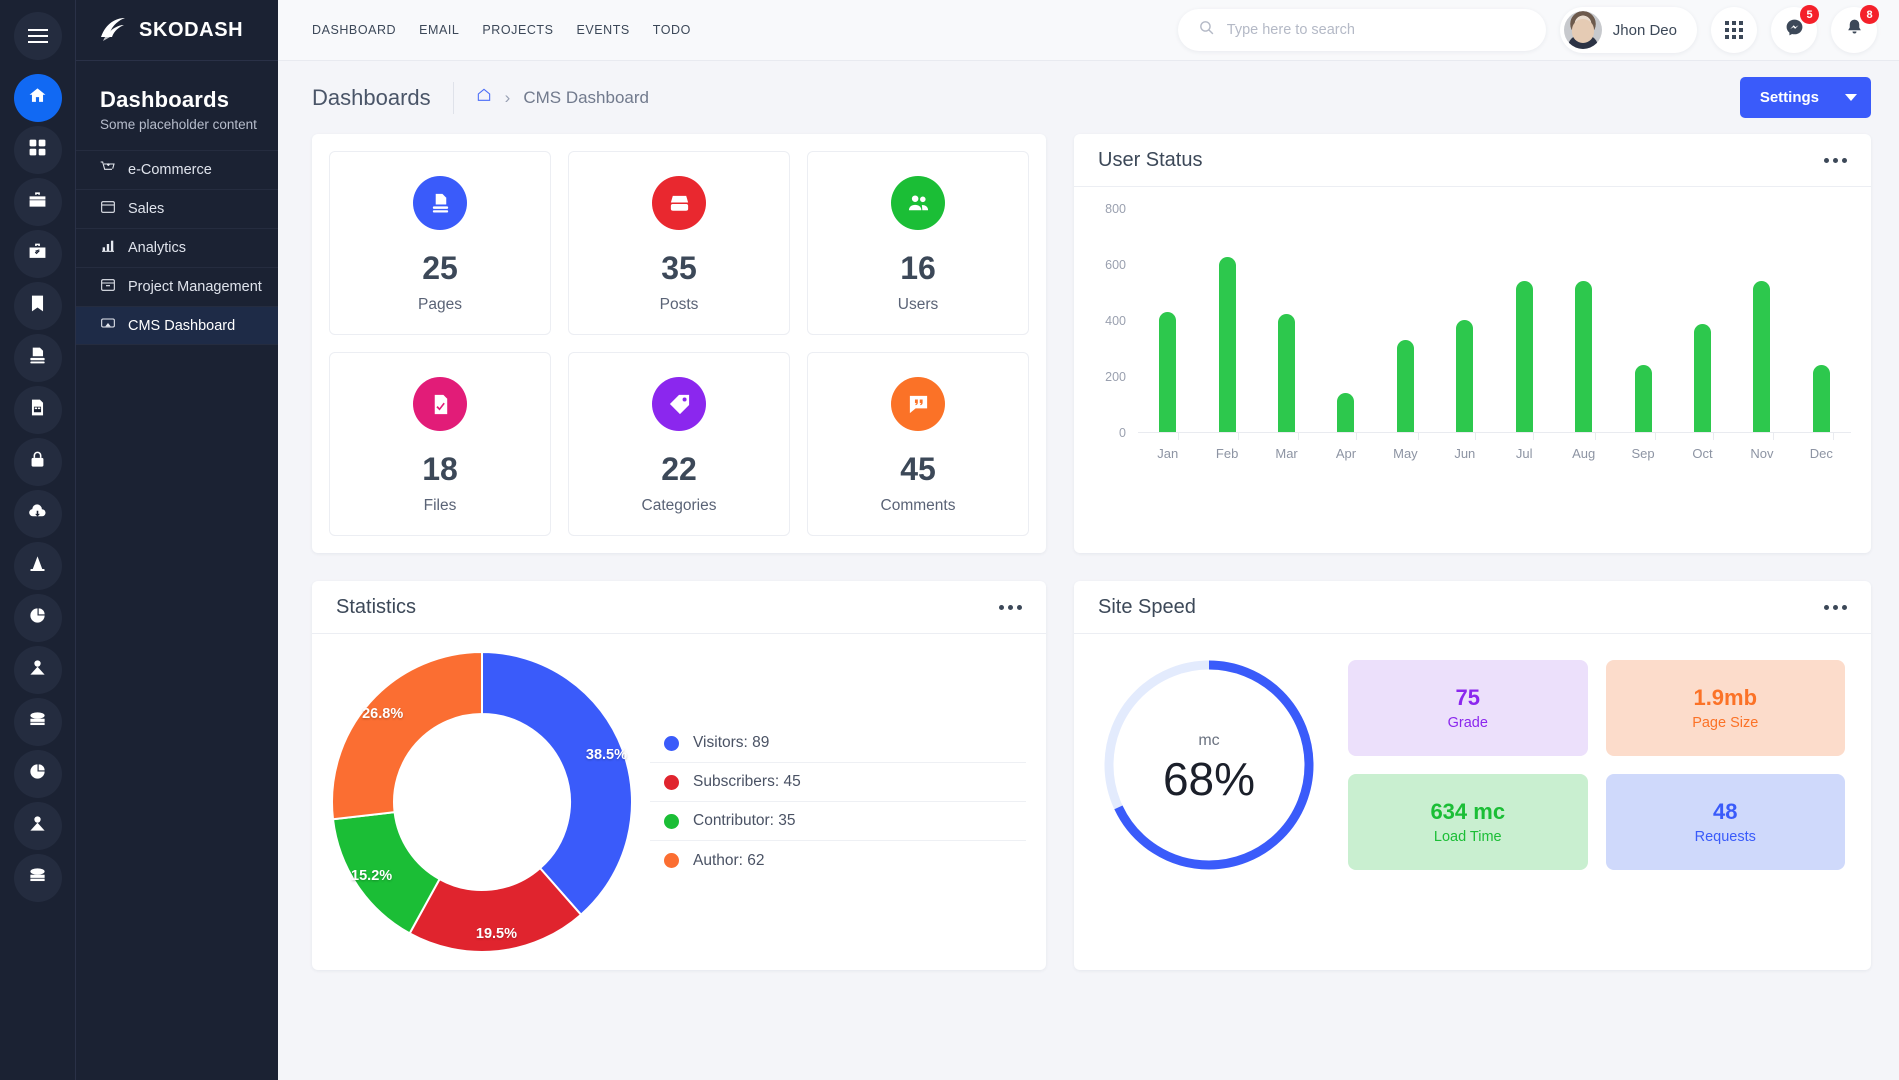  I want to click on legend-item: Subscribers: 45, so click(838, 782).